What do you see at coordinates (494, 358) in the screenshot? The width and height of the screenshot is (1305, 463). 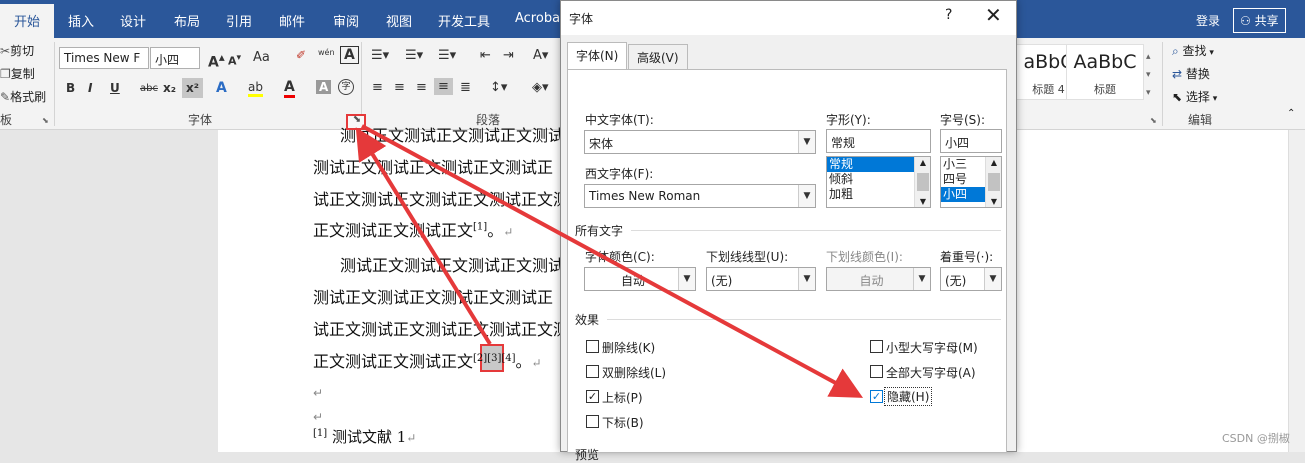 I see `hidden-citations: [2][3][4]` at bounding box center [494, 358].